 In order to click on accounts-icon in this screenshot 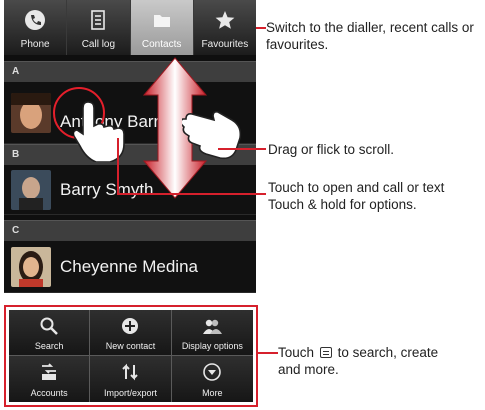, I will do `click(49, 371)`.